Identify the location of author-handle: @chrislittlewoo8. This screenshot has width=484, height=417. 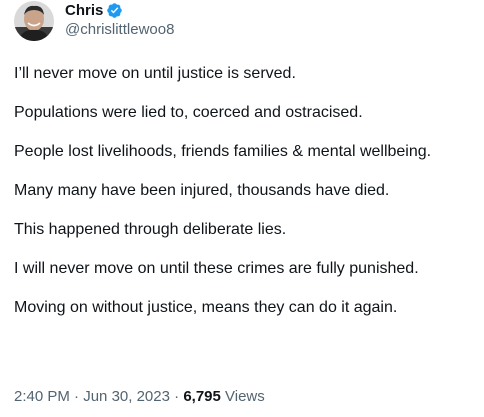
(119, 29).